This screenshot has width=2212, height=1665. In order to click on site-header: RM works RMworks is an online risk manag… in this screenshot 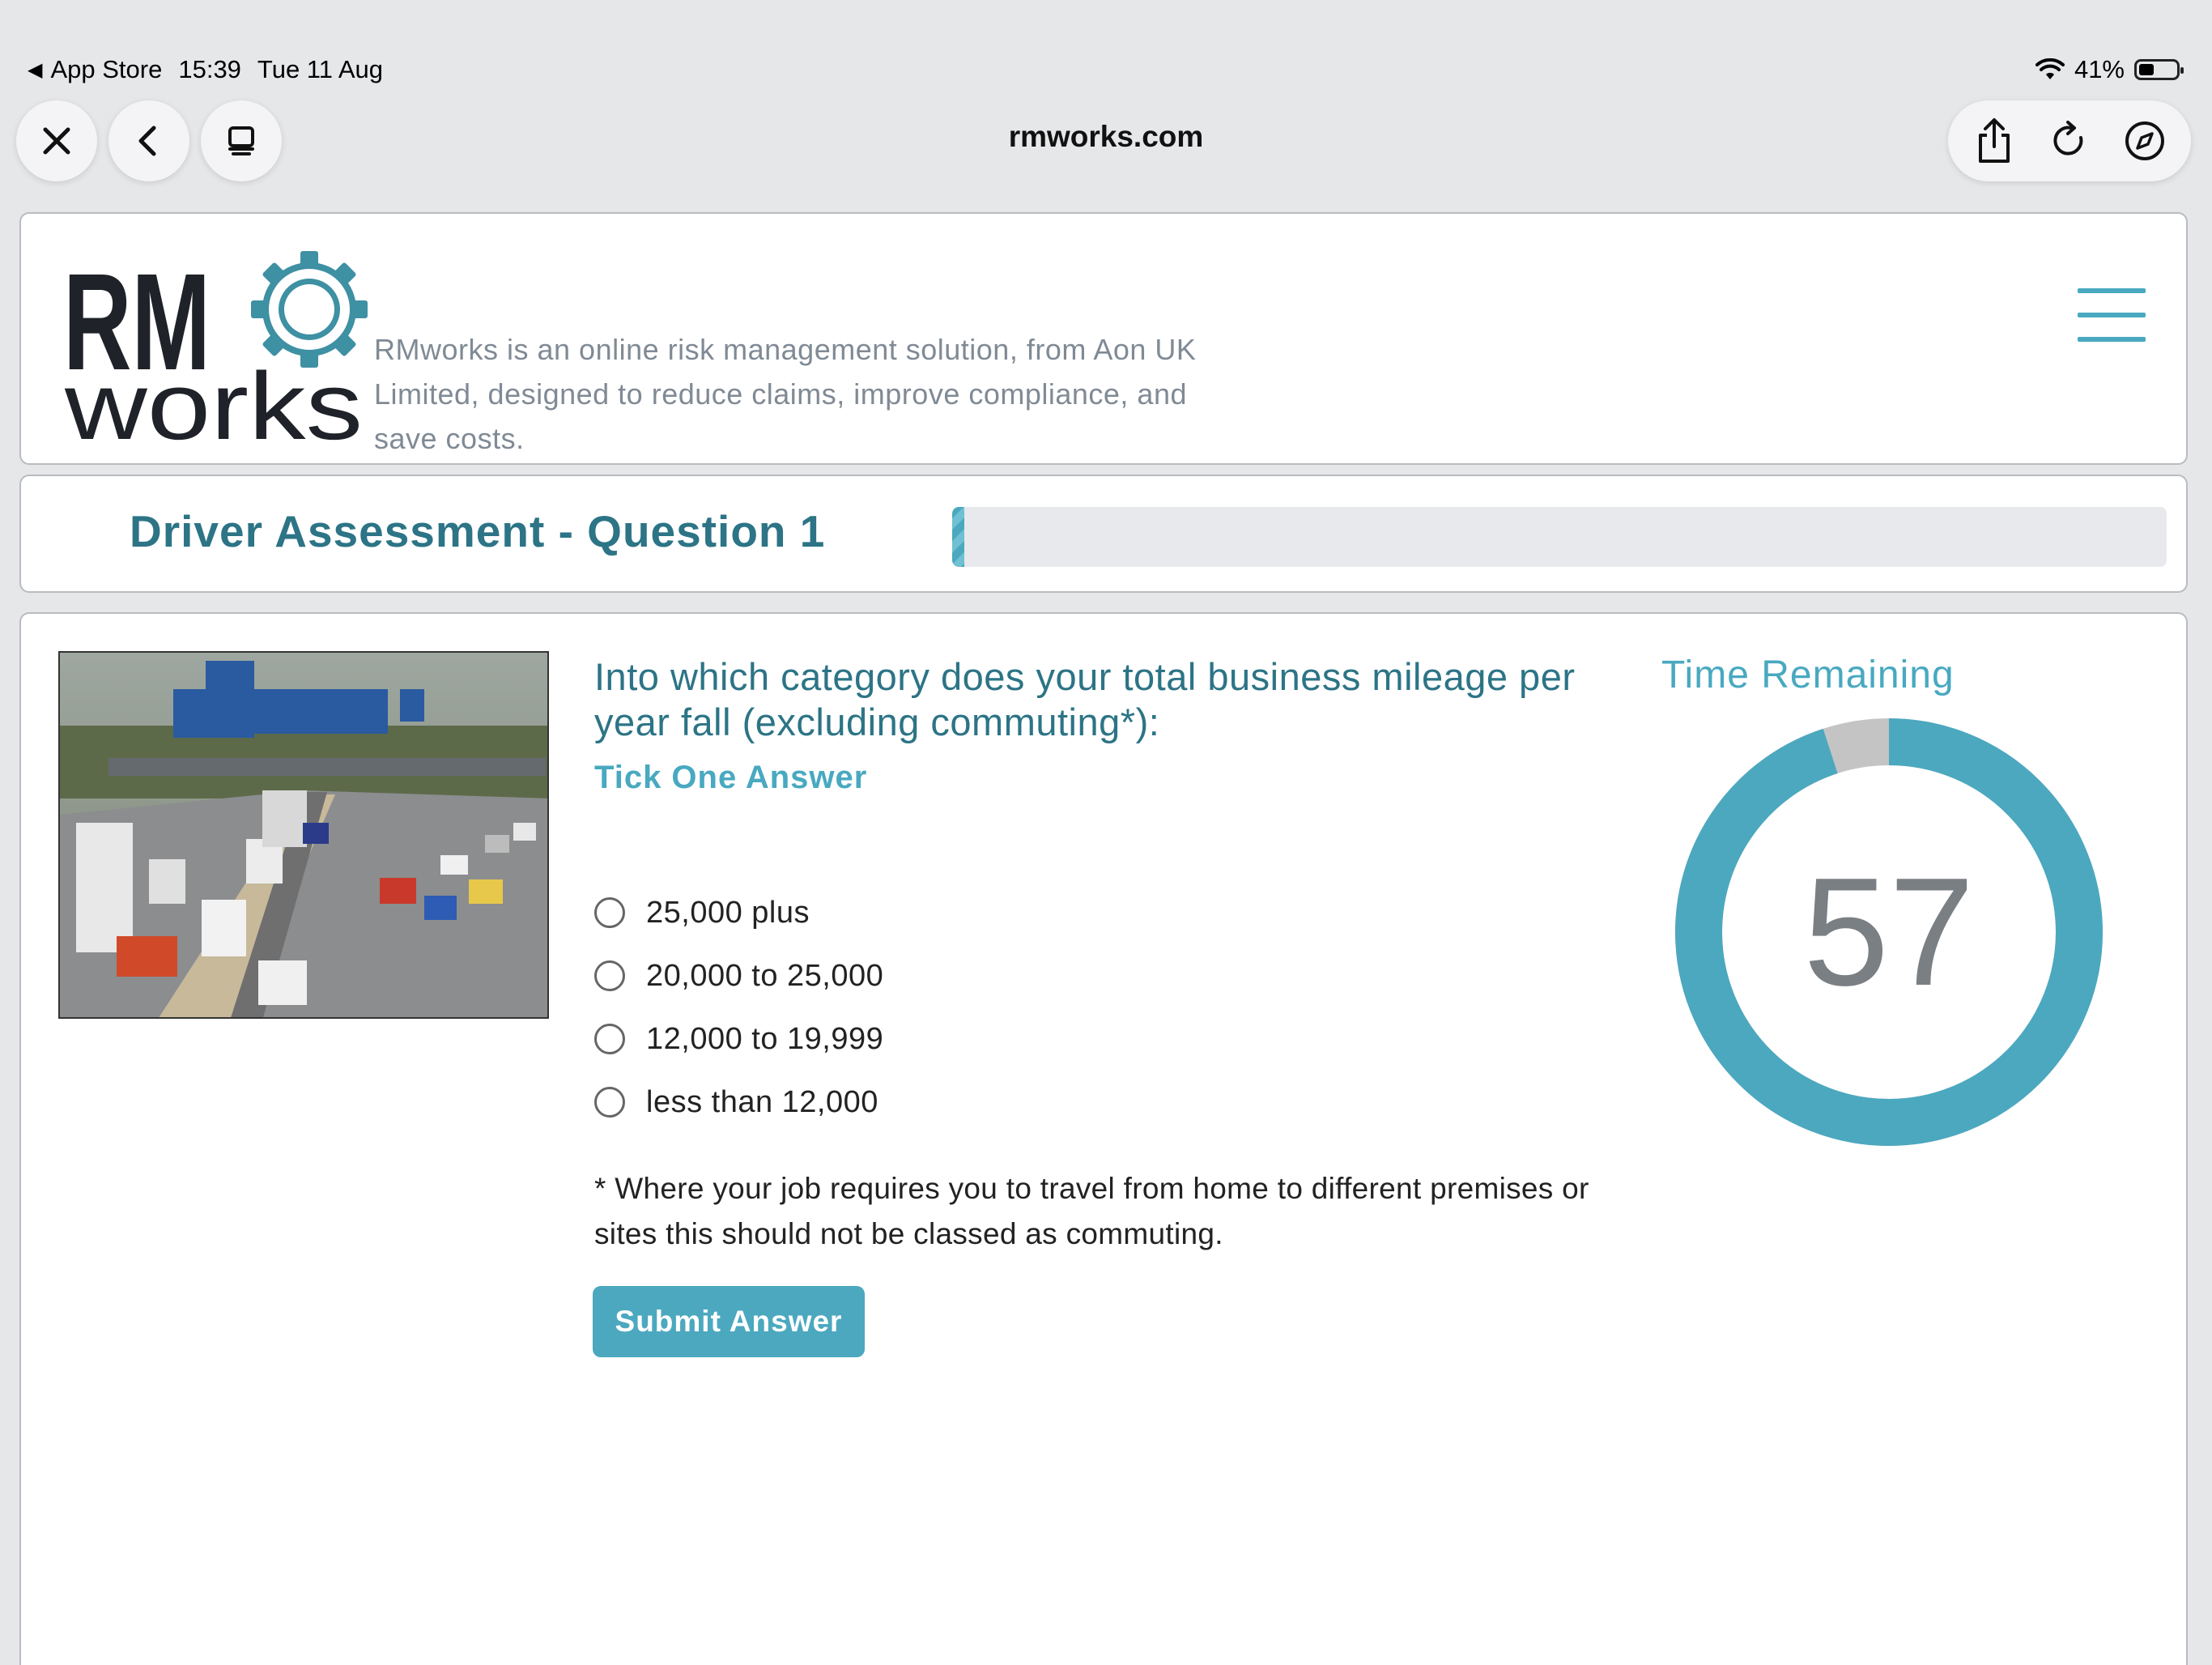, I will do `click(1104, 338)`.